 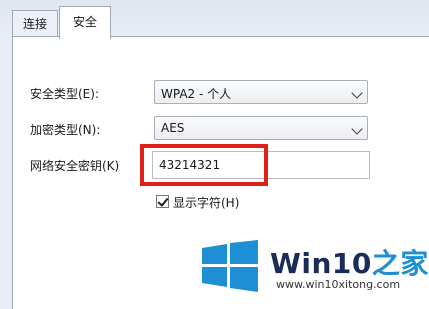 I want to click on security-type-label: 安全类型(E):, so click(x=64, y=94).